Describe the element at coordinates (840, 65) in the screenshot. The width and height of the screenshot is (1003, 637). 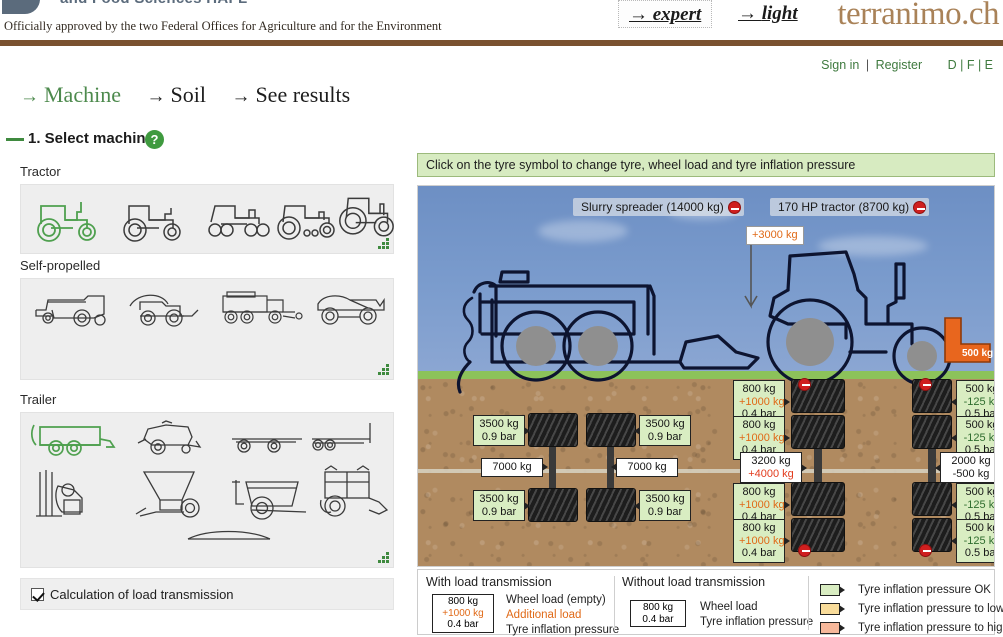
I see `sign-in-link: Sign in` at that location.